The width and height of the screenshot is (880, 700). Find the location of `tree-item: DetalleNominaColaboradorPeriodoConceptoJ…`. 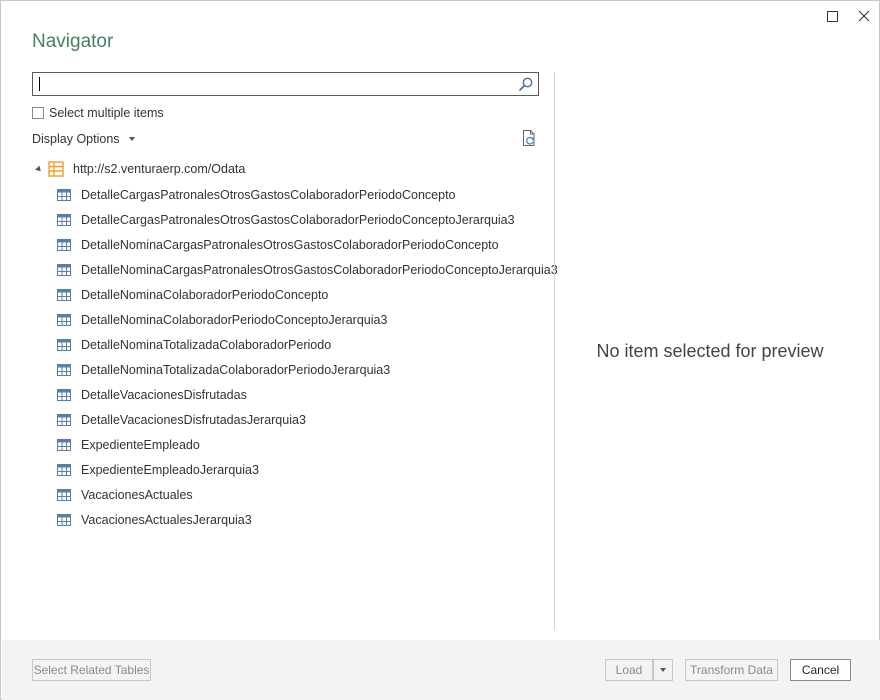

tree-item: DetalleNominaColaboradorPeriodoConceptoJ… is located at coordinates (302, 319).